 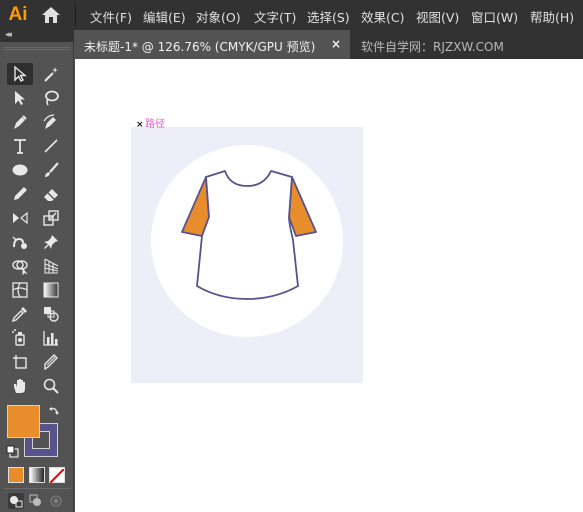 I want to click on anchor-point-marker: ×, so click(x=140, y=125).